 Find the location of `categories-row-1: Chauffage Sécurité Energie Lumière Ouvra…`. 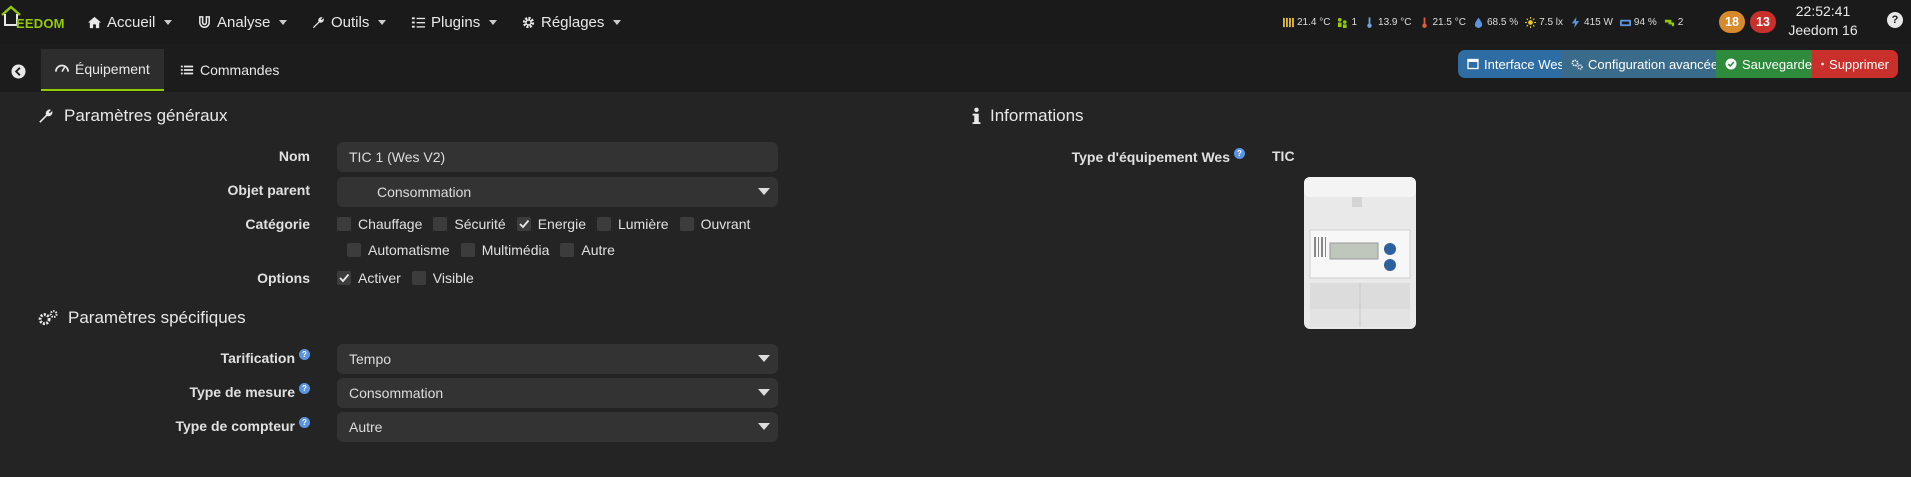

categories-row-1: Chauffage Sécurité Energie Lumière Ouvra… is located at coordinates (549, 224).